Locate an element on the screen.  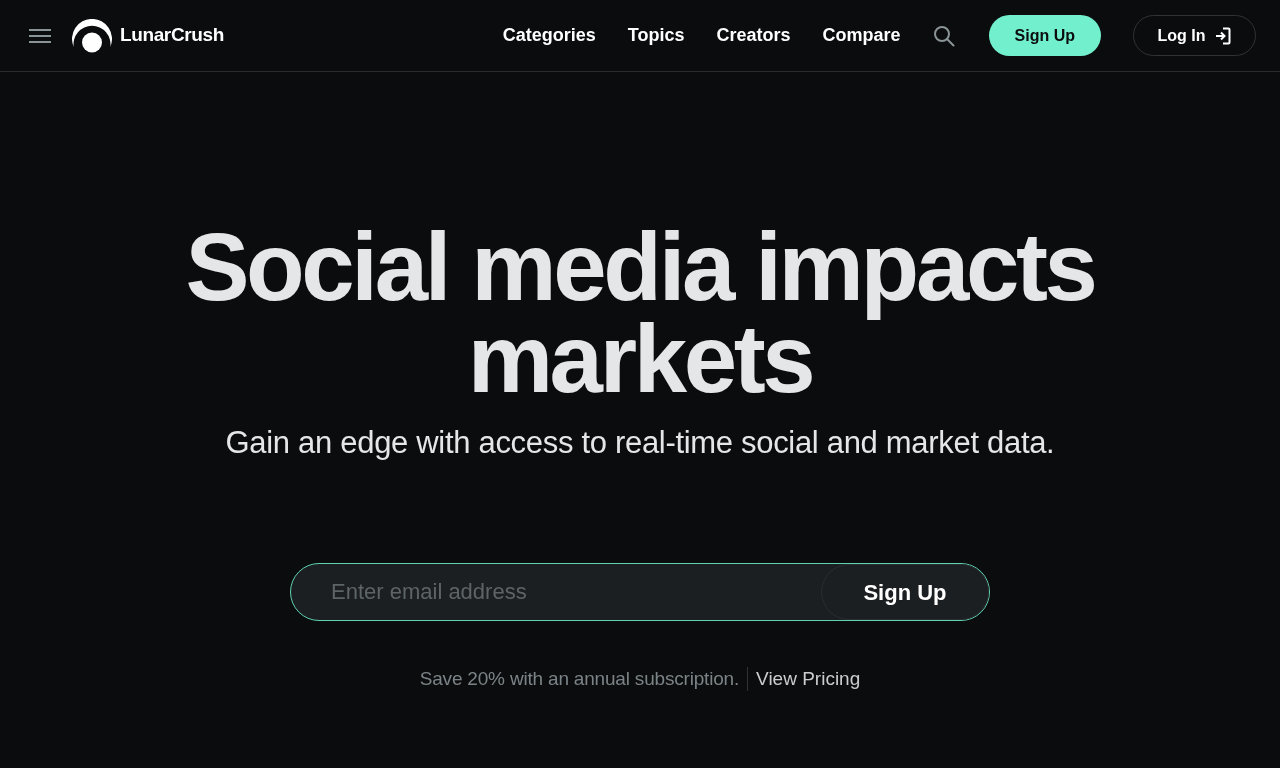
logo-icon is located at coordinates (92, 35).